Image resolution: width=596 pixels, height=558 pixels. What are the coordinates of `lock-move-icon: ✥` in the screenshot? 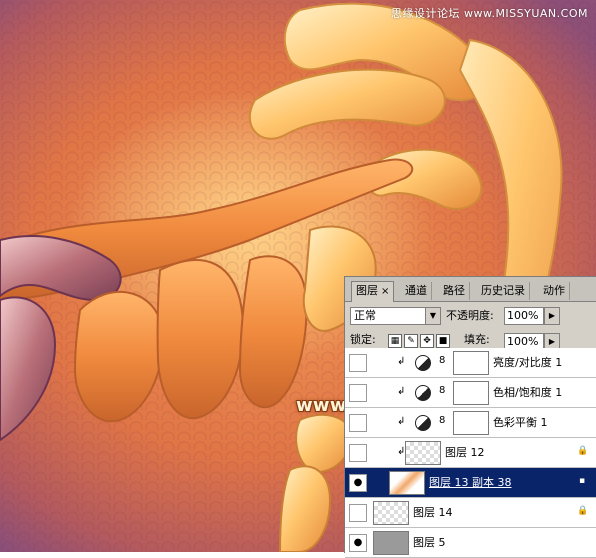 It's located at (427, 341).